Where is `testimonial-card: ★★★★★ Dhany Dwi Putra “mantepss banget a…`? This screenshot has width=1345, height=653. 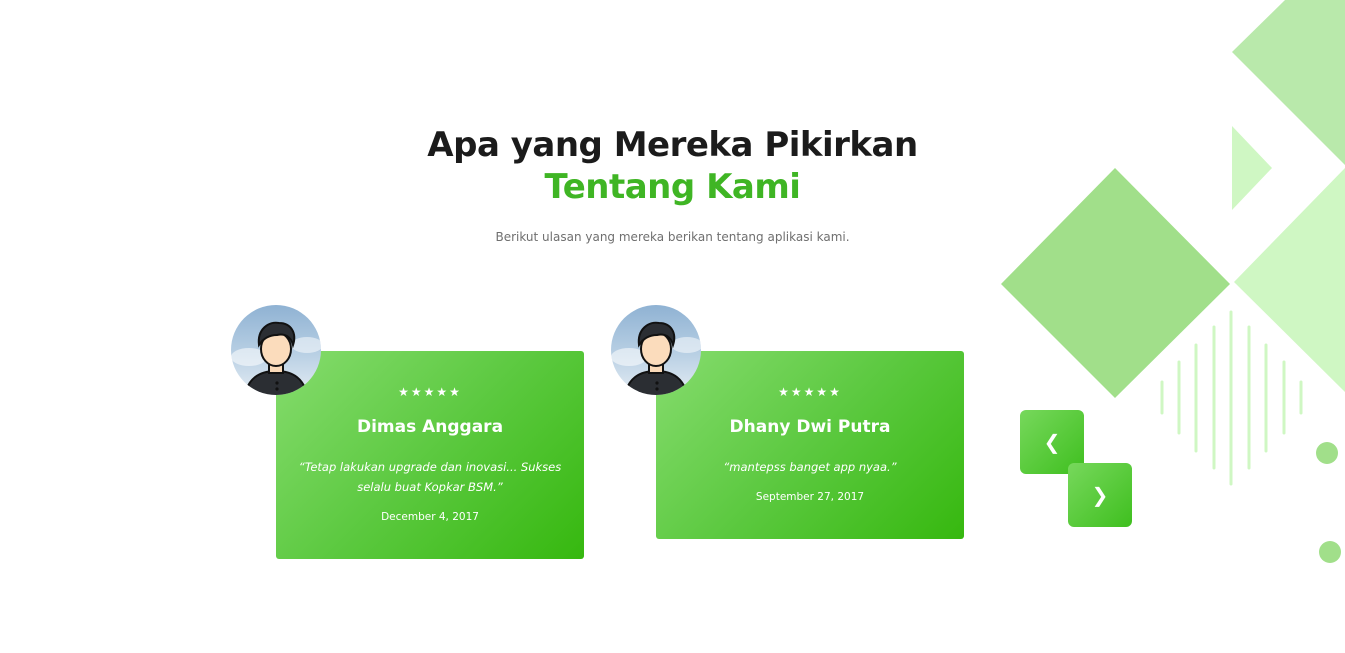
testimonial-card: ★★★★★ Dhany Dwi Putra “mantepss banget a… is located at coordinates (810, 445).